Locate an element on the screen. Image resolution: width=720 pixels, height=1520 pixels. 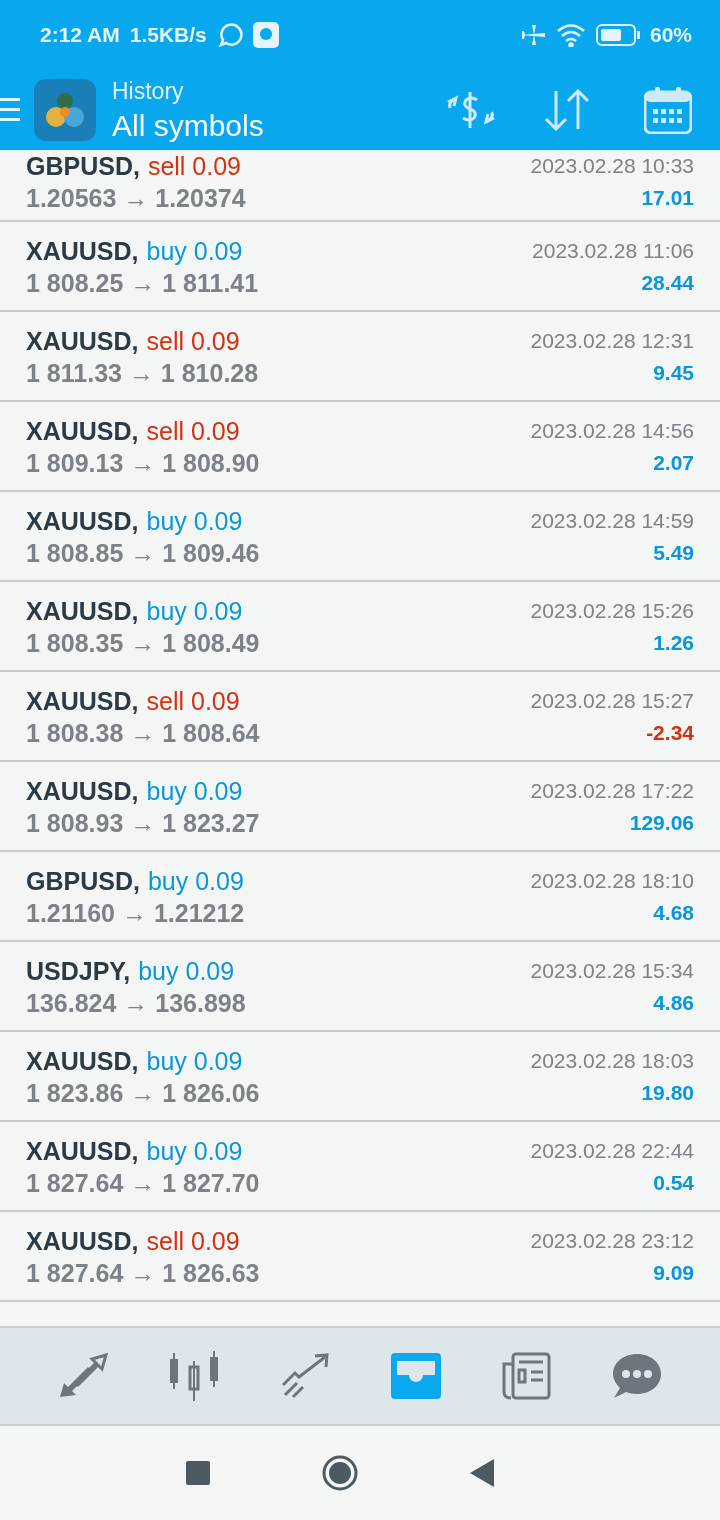
sort-icon is located at coordinates (567, 110).